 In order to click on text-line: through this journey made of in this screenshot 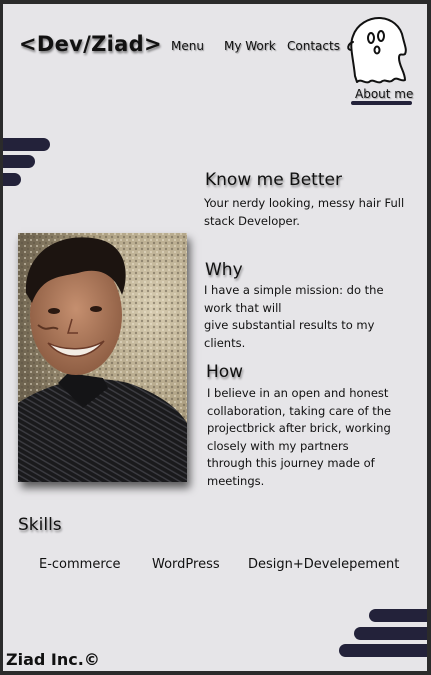, I will do `click(291, 463)`.